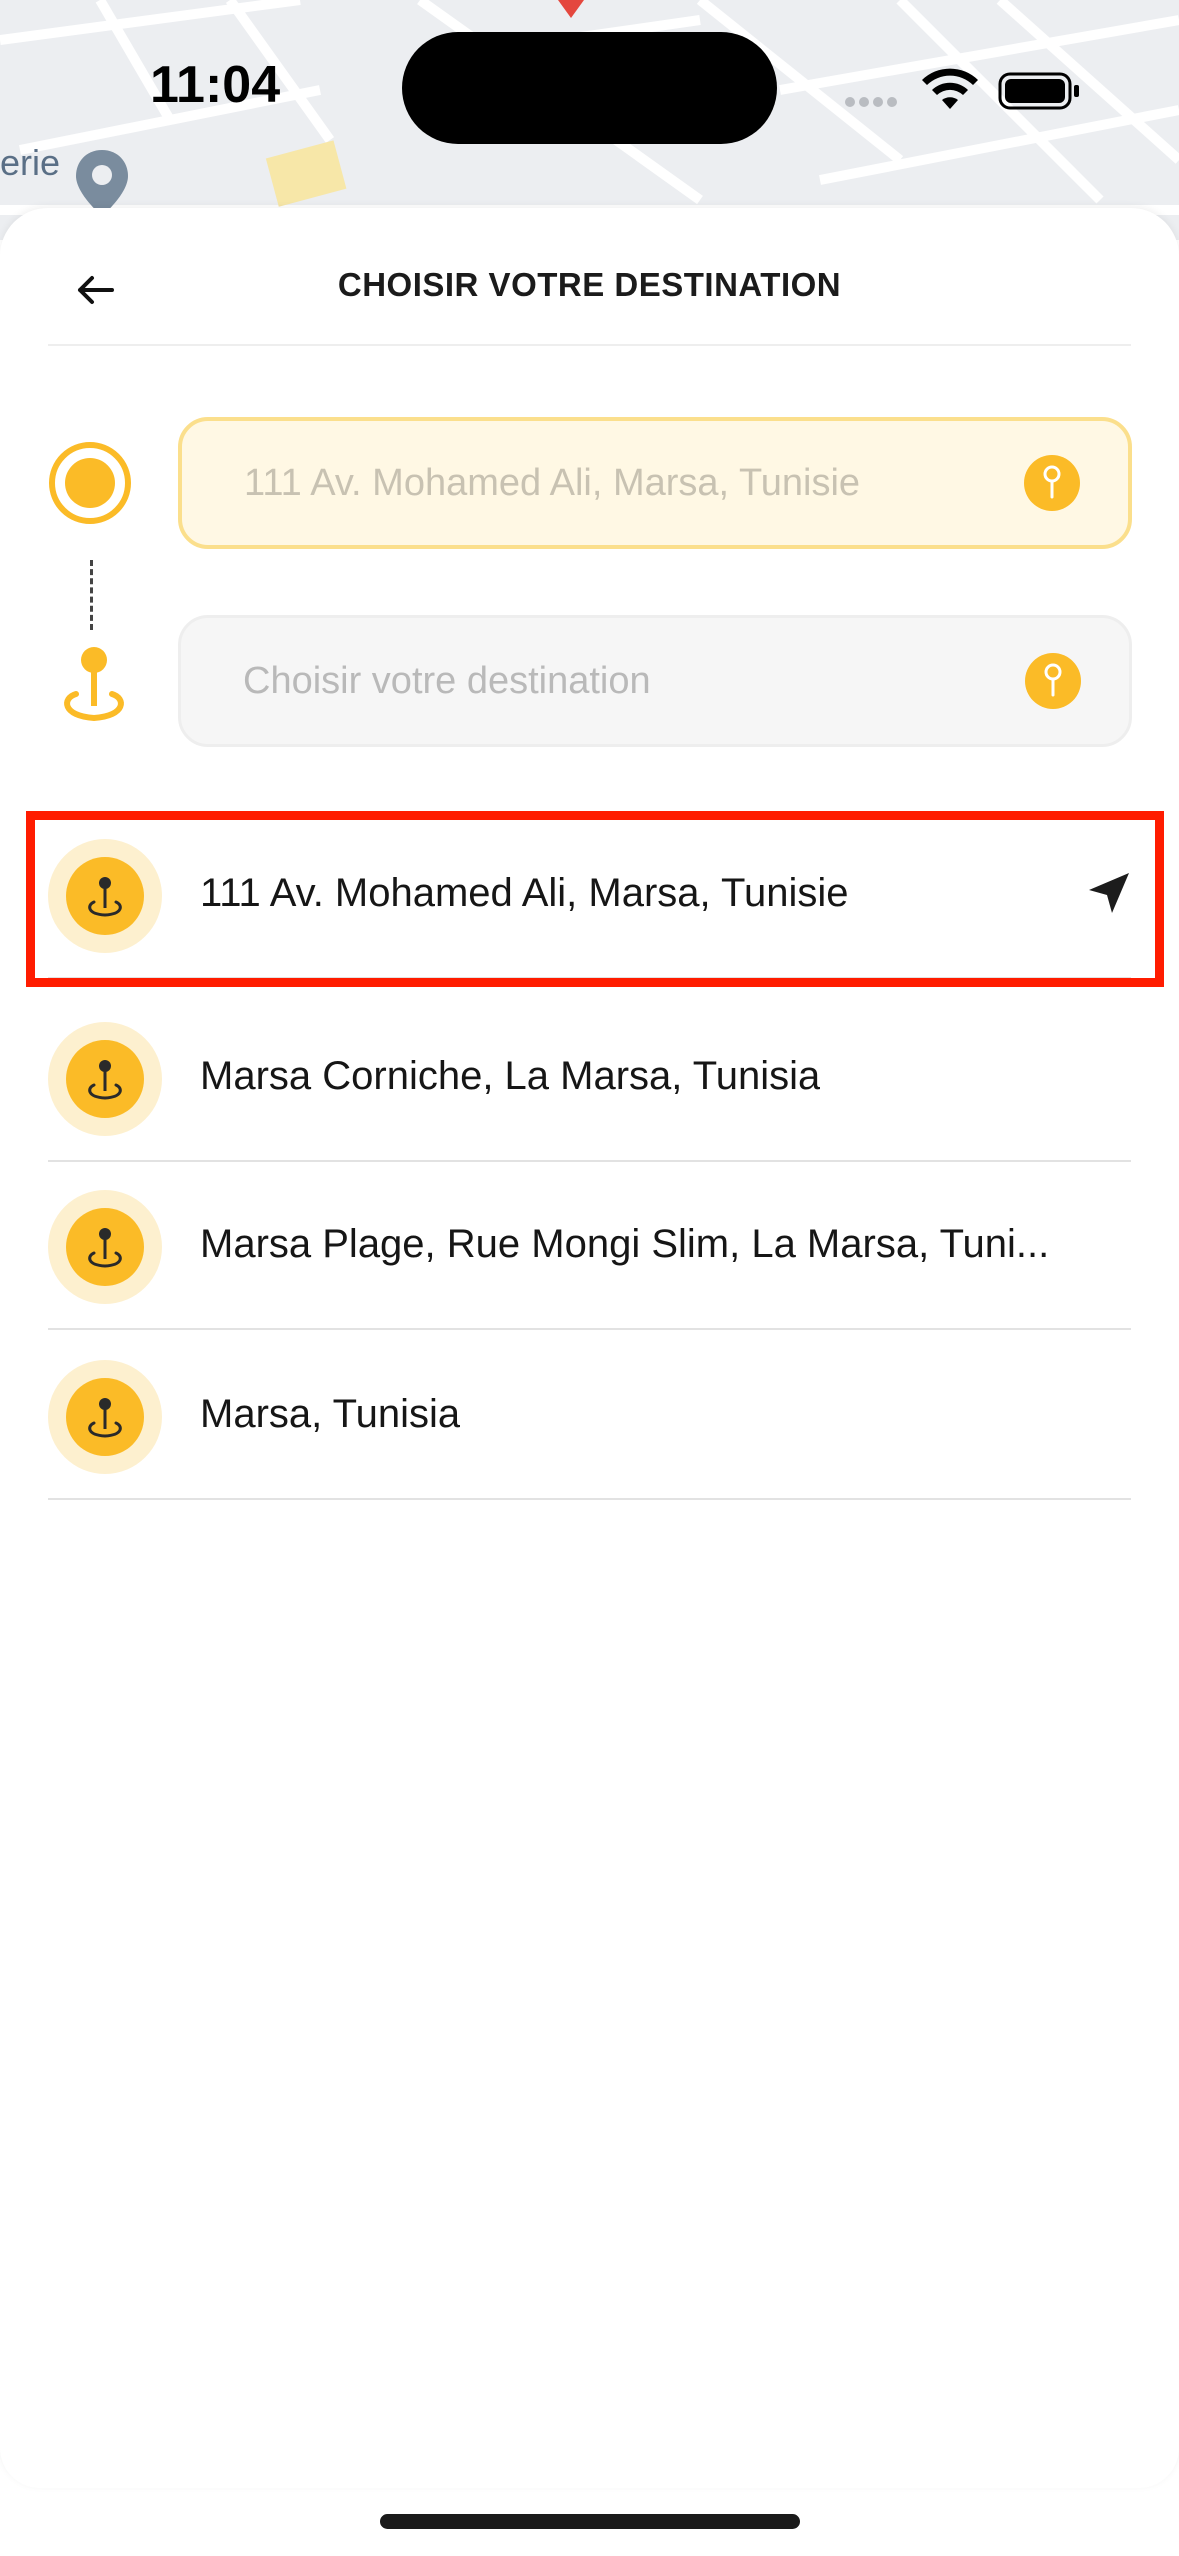  I want to click on signal-icon, so click(871, 102).